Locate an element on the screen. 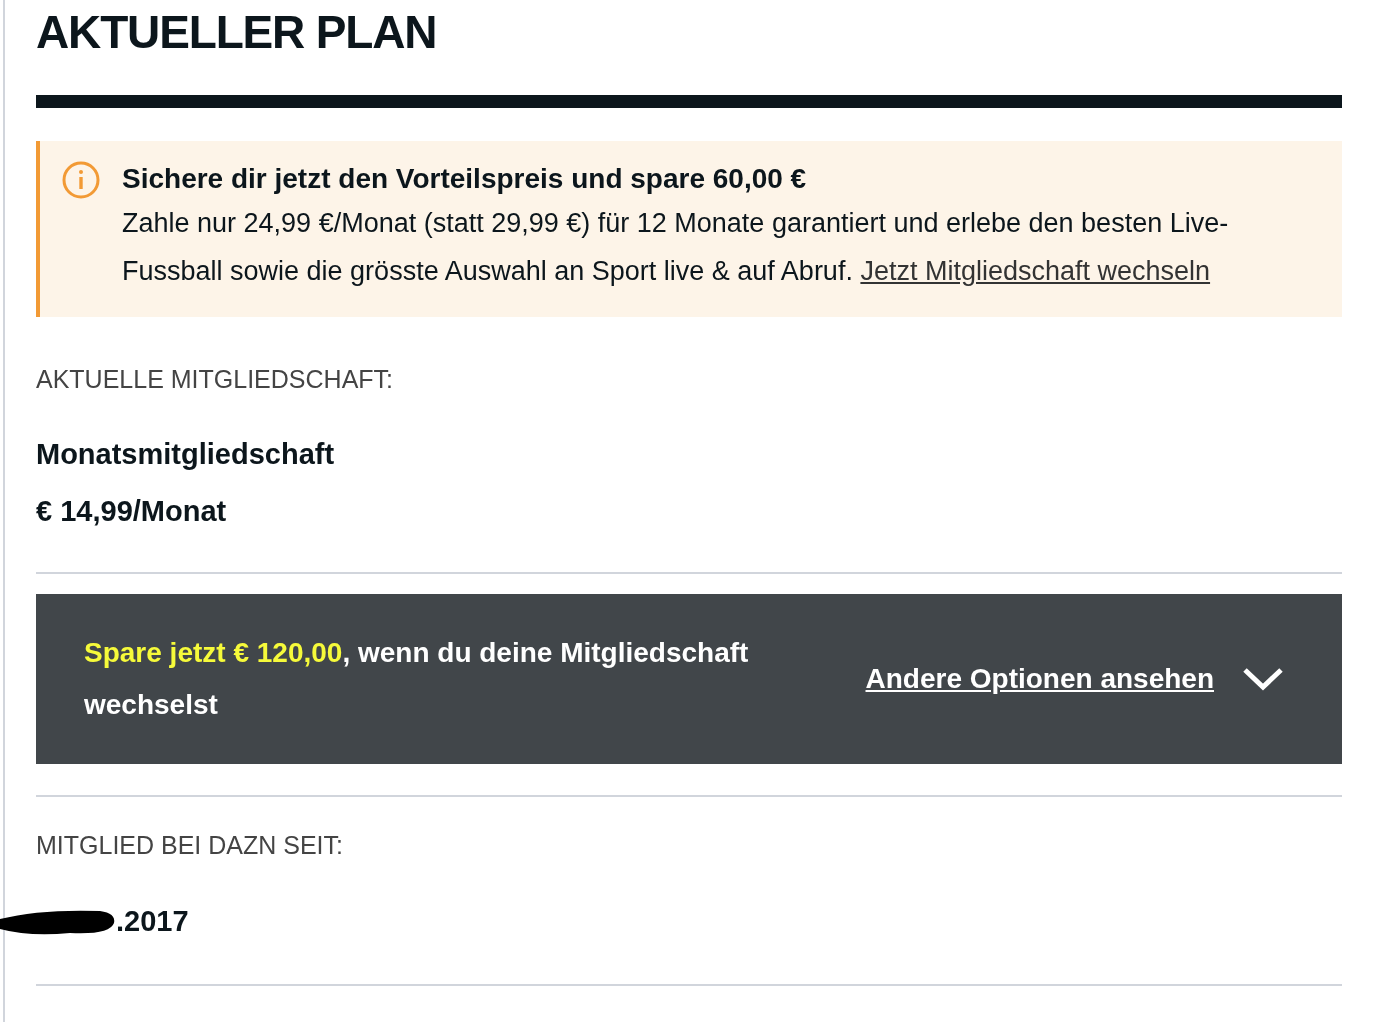  member-since-date: .2017 is located at coordinates (152, 921).